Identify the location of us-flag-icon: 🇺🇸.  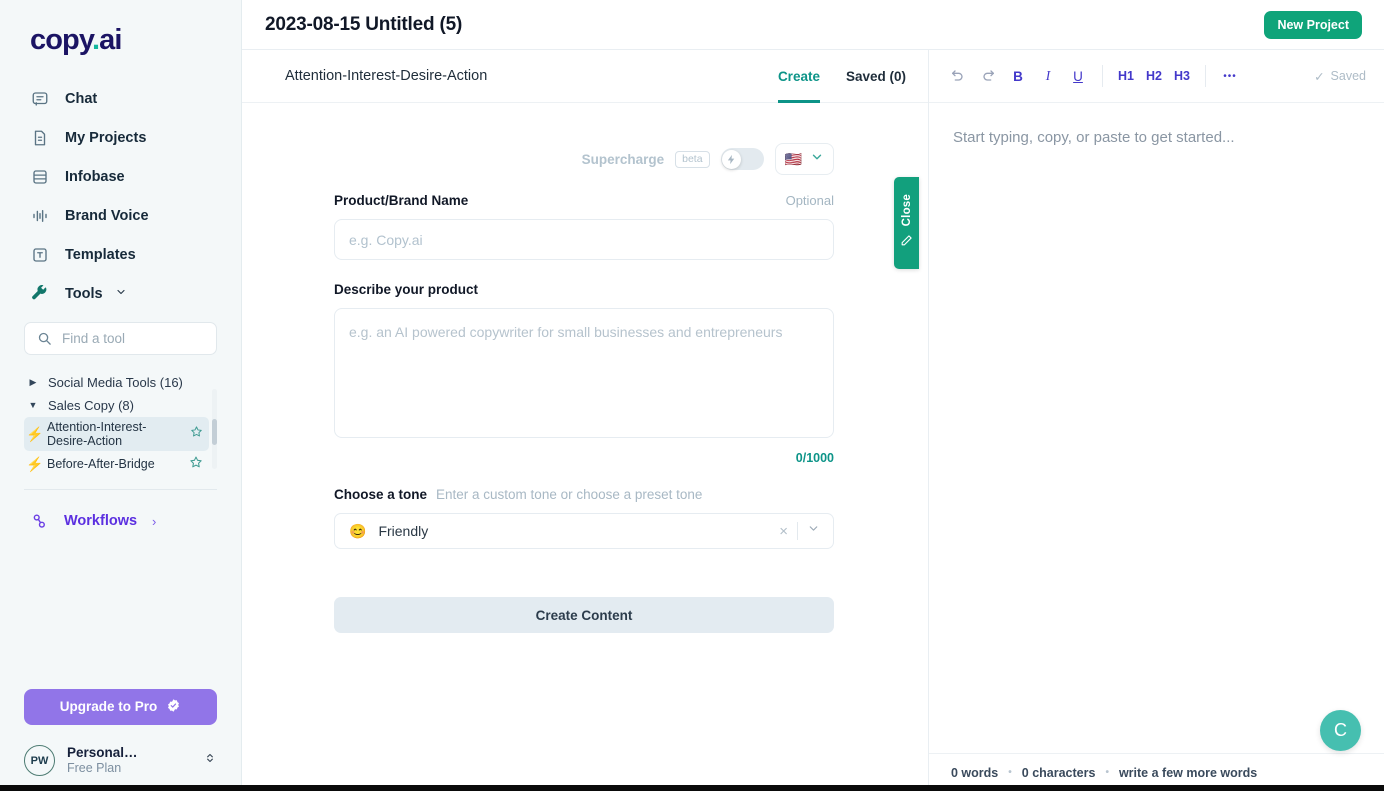
(793, 159).